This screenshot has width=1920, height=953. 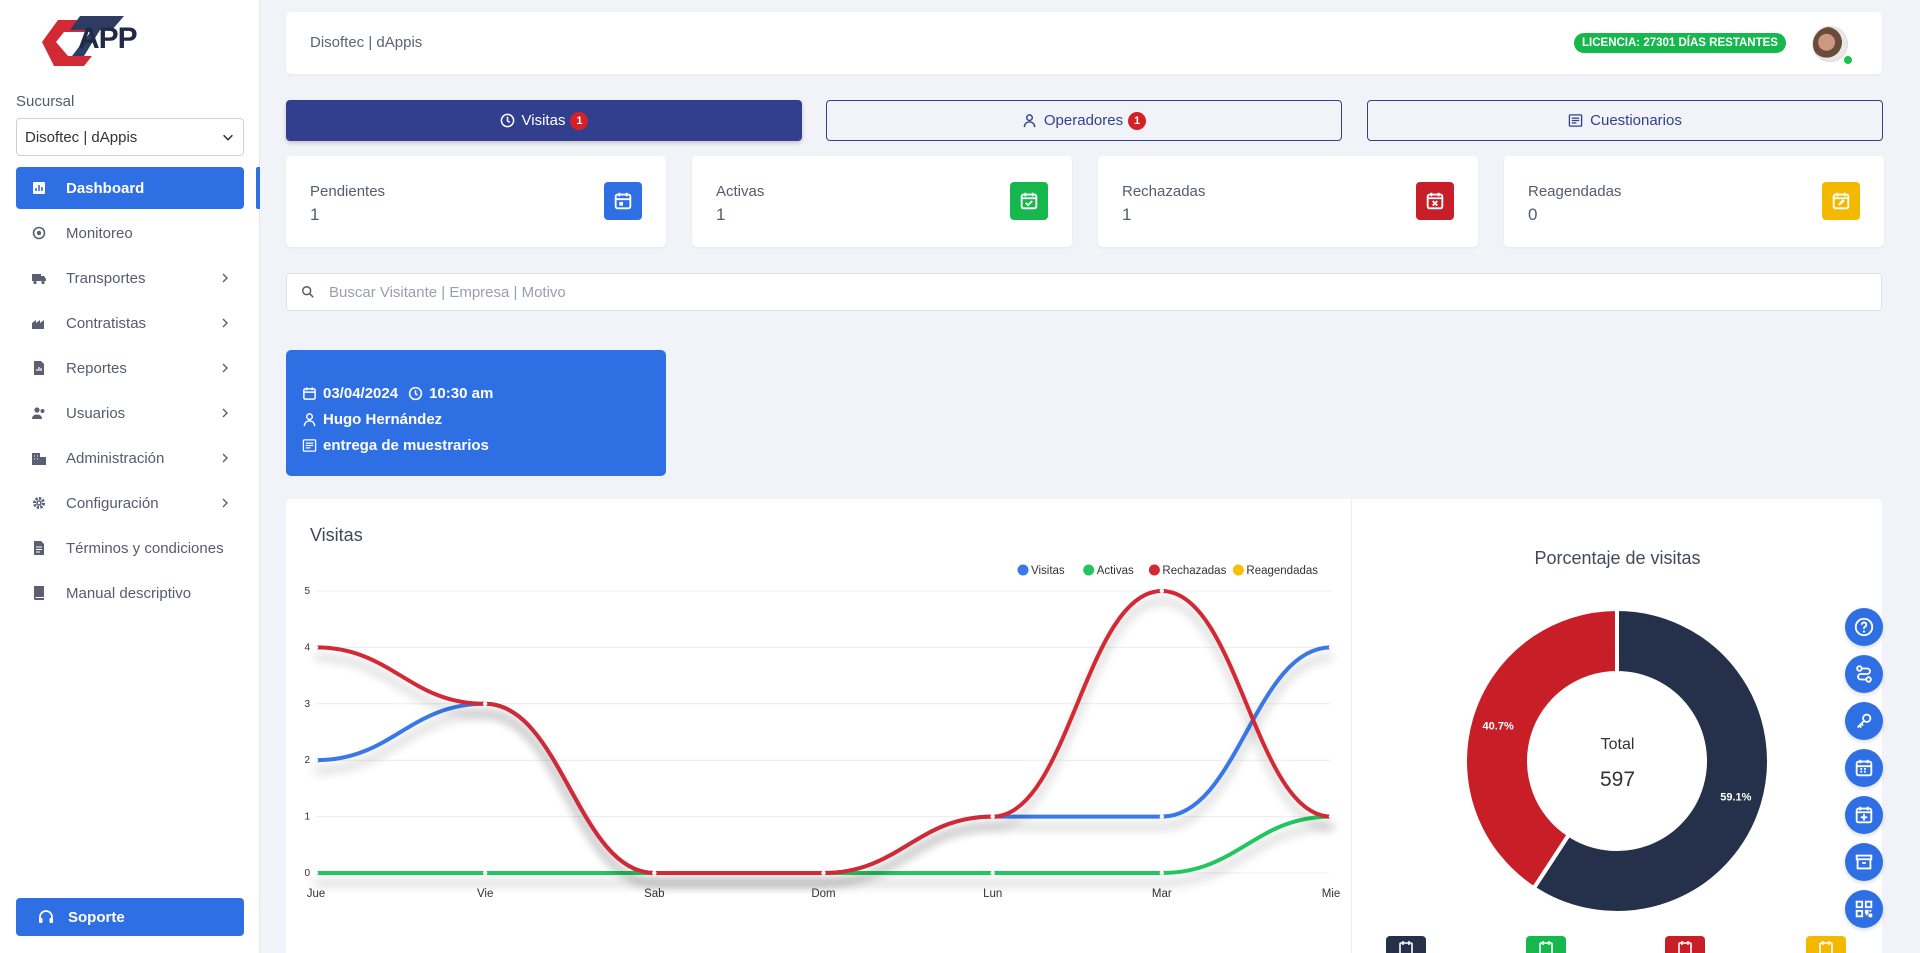 What do you see at coordinates (81, 137) in the screenshot?
I see `branch-value: Disoftec | dAppis` at bounding box center [81, 137].